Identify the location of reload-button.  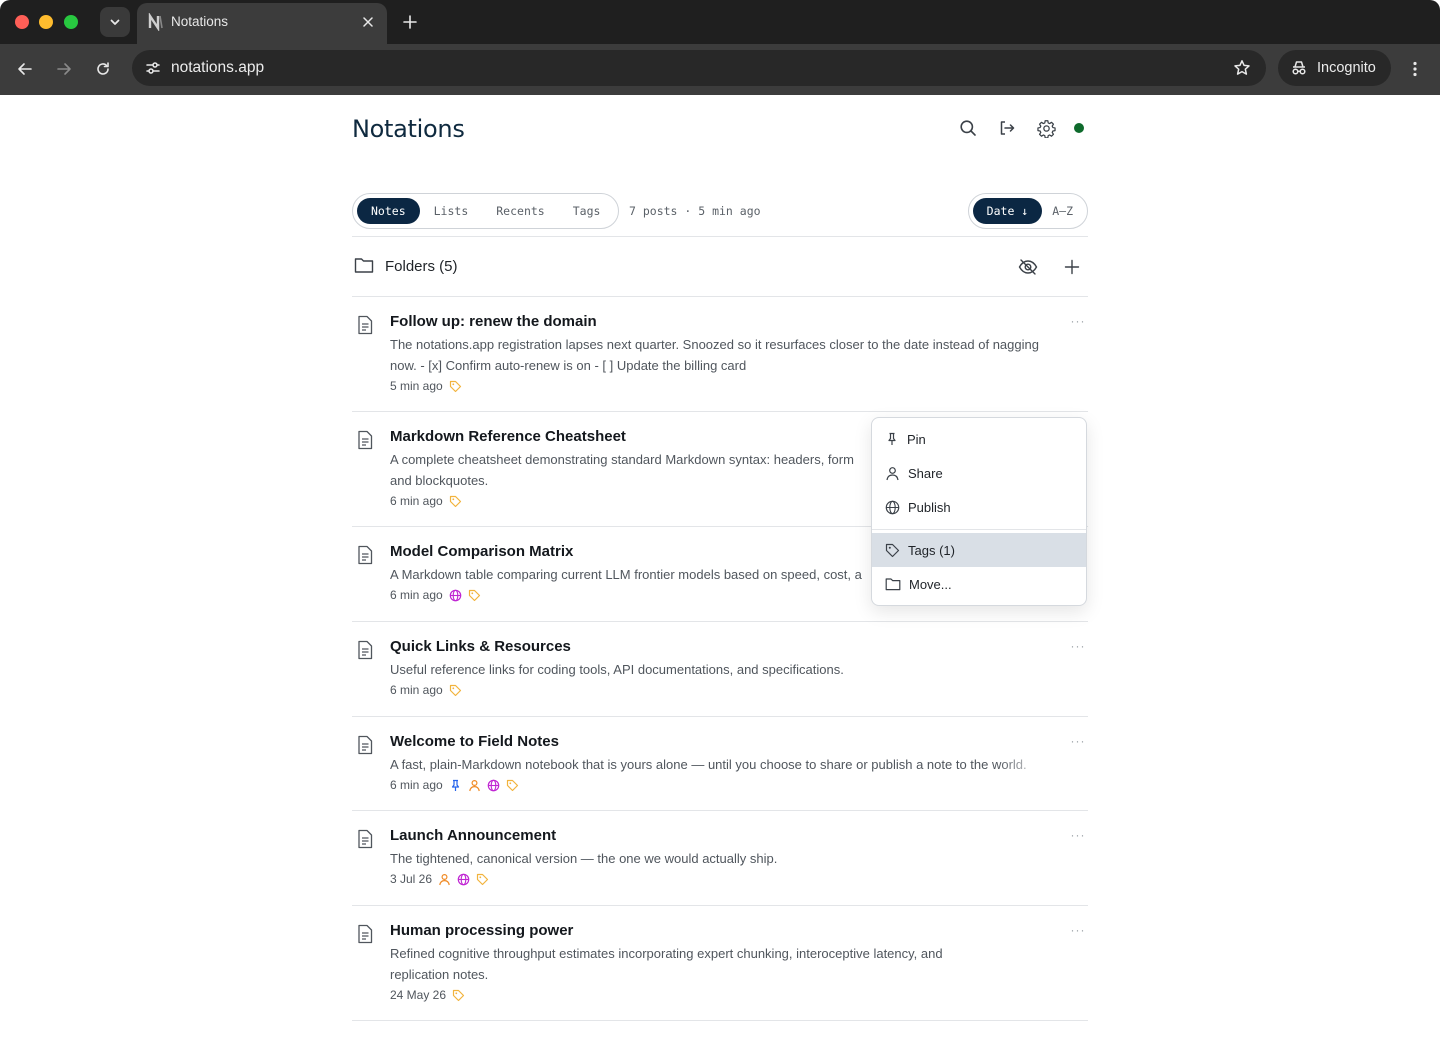
(103, 69).